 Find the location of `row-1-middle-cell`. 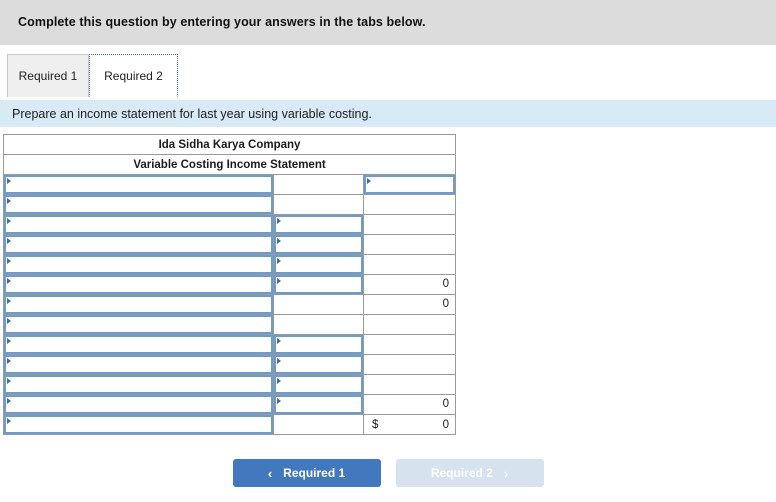

row-1-middle-cell is located at coordinates (318, 184).